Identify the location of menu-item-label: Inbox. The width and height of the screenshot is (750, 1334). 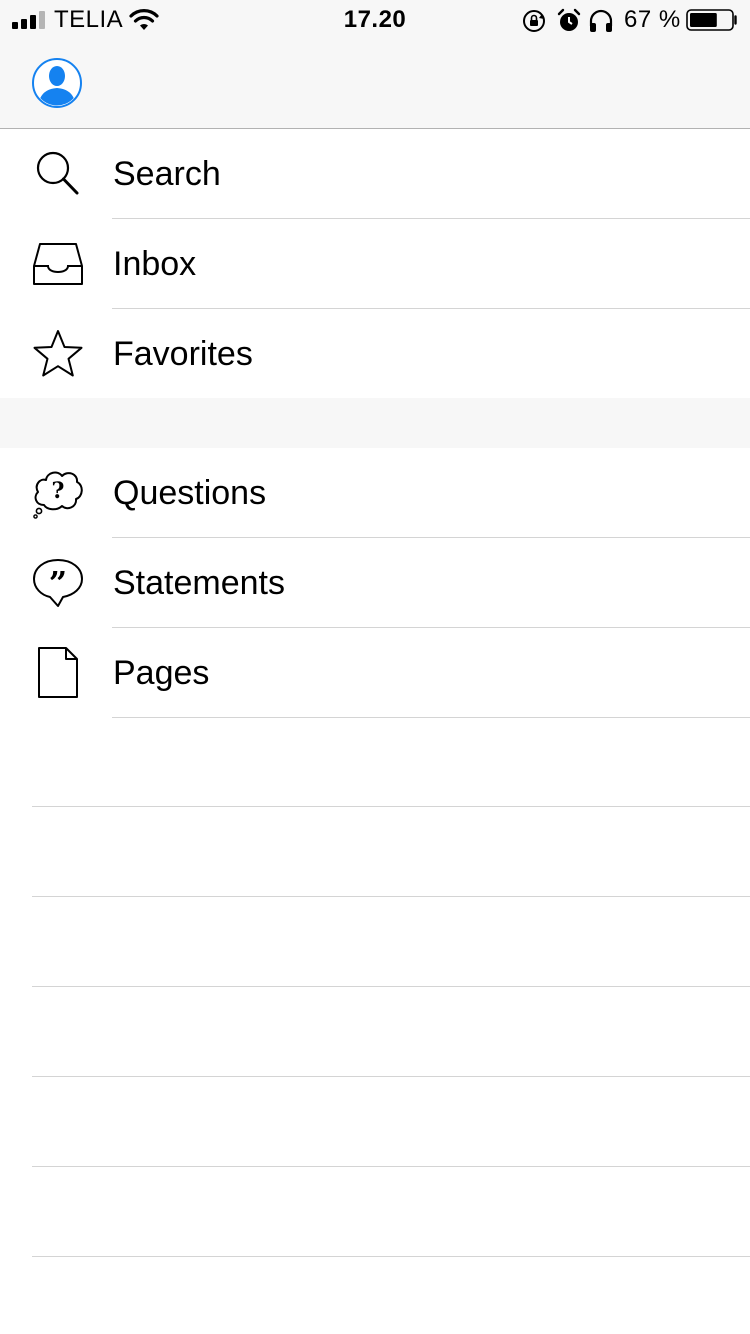
(155, 264).